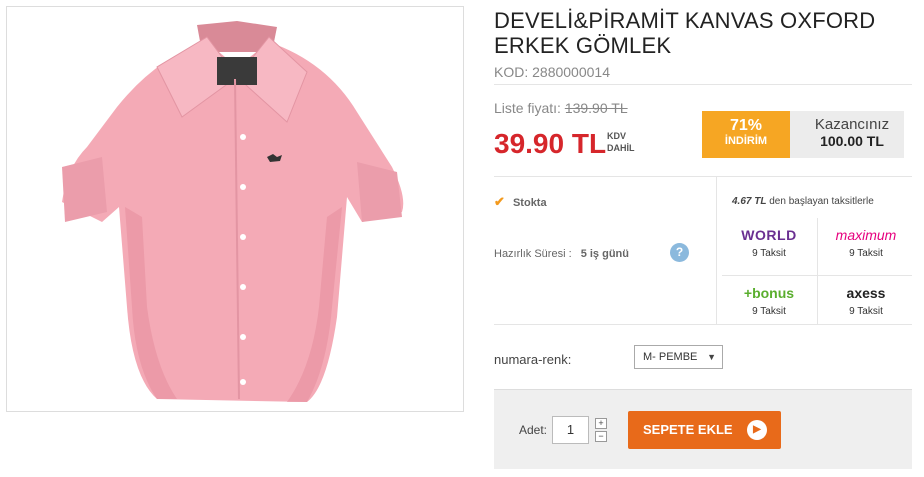 This screenshot has width=924, height=477. What do you see at coordinates (769, 293) in the screenshot?
I see `bonus-logo: +bonus` at bounding box center [769, 293].